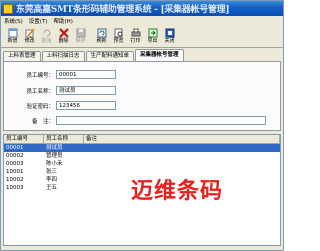  Describe the element at coordinates (80, 41) in the screenshot. I see `save-button-label: 保存` at that location.